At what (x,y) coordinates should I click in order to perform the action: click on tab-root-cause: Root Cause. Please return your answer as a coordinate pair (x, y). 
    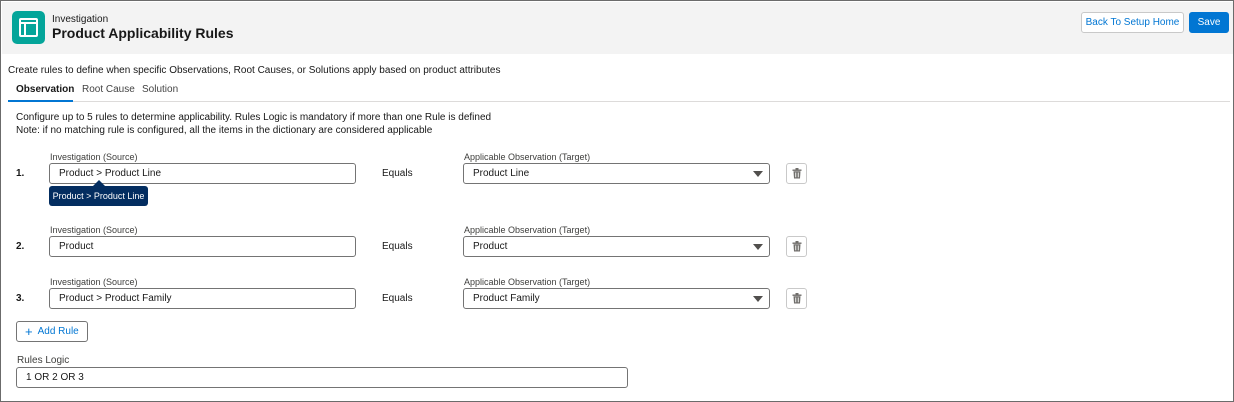
    Looking at the image, I should click on (108, 89).